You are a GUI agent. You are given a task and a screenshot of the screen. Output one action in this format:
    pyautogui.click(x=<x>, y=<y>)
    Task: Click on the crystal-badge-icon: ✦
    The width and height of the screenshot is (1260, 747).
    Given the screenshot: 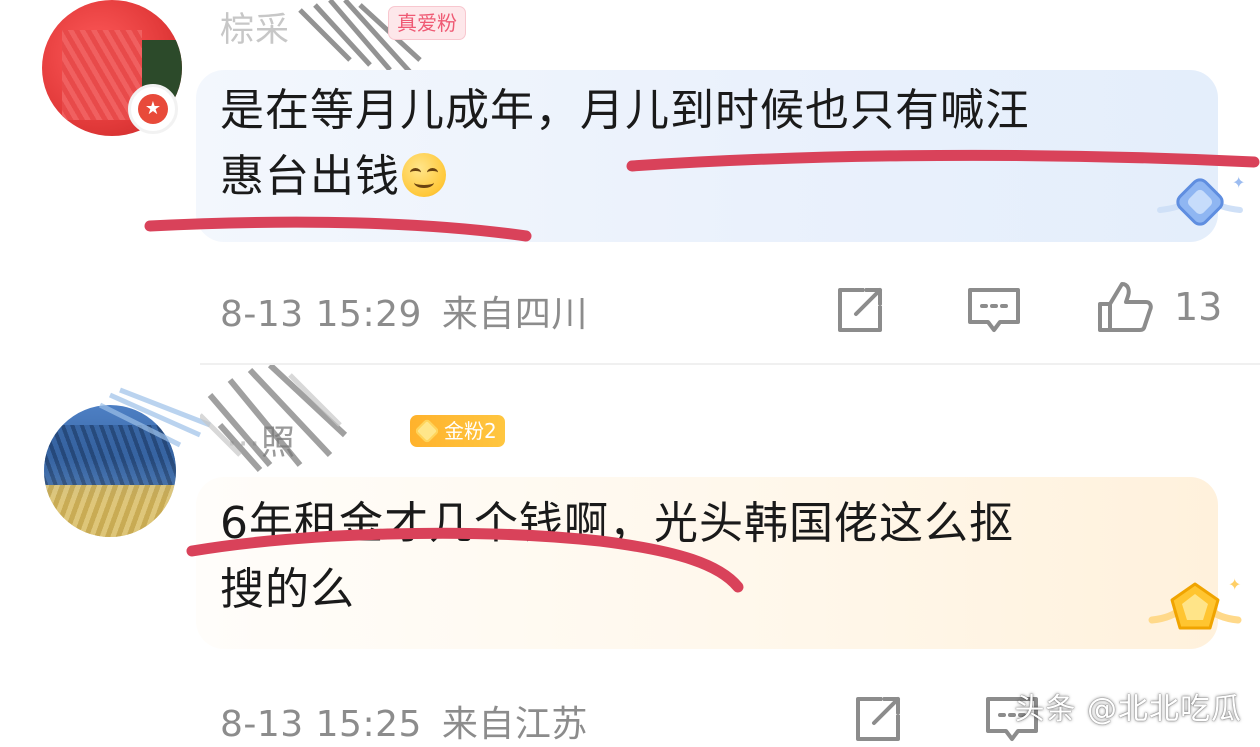 What is the action you would take?
    pyautogui.click(x=1201, y=199)
    